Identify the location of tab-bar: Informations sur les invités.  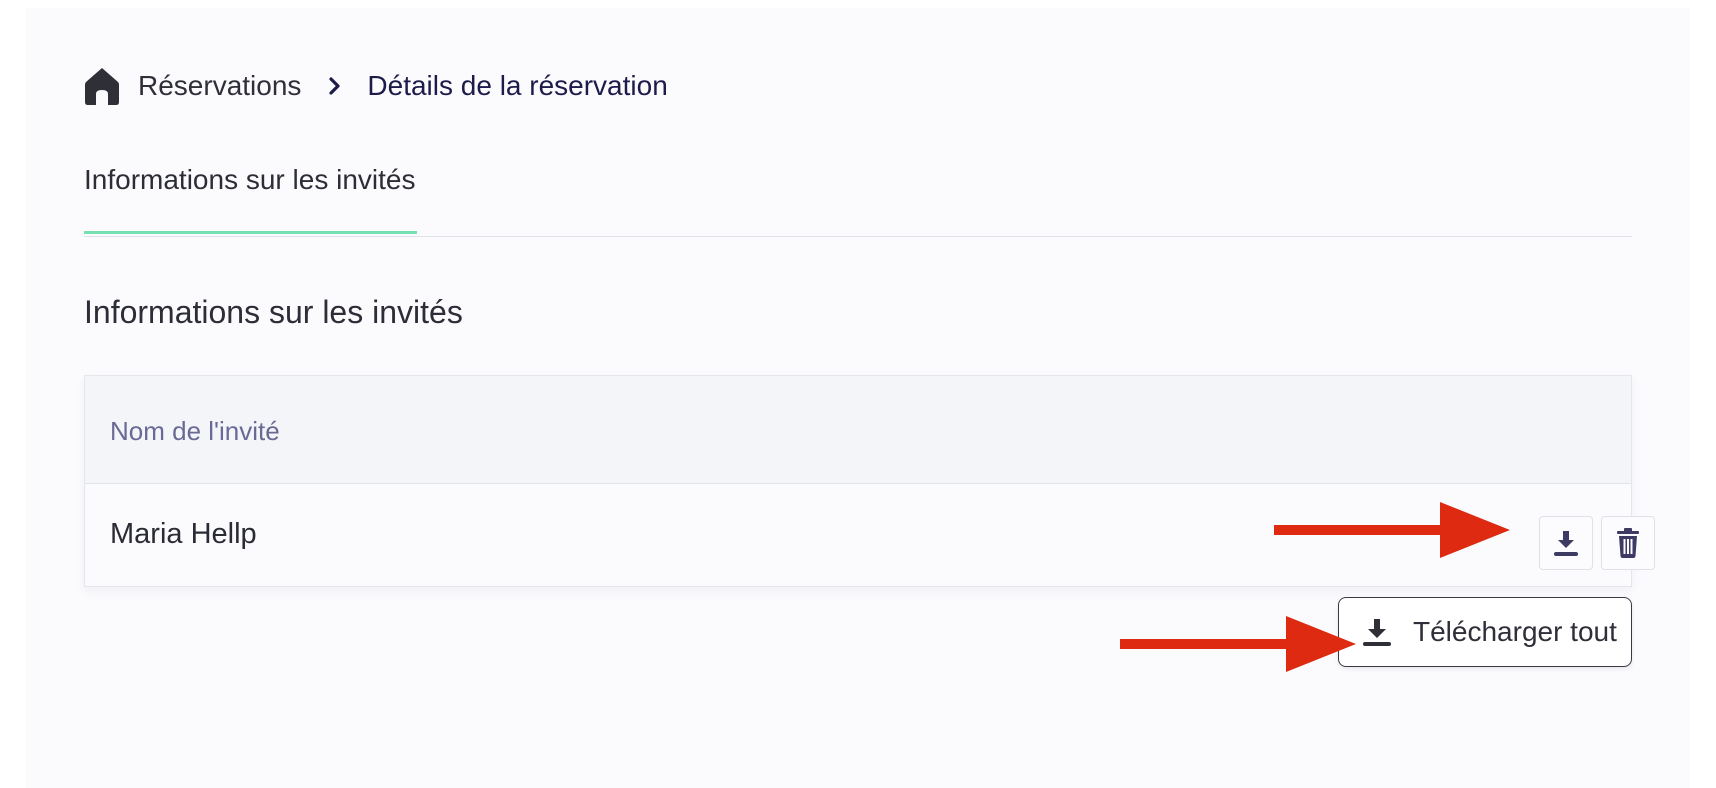
(858, 196).